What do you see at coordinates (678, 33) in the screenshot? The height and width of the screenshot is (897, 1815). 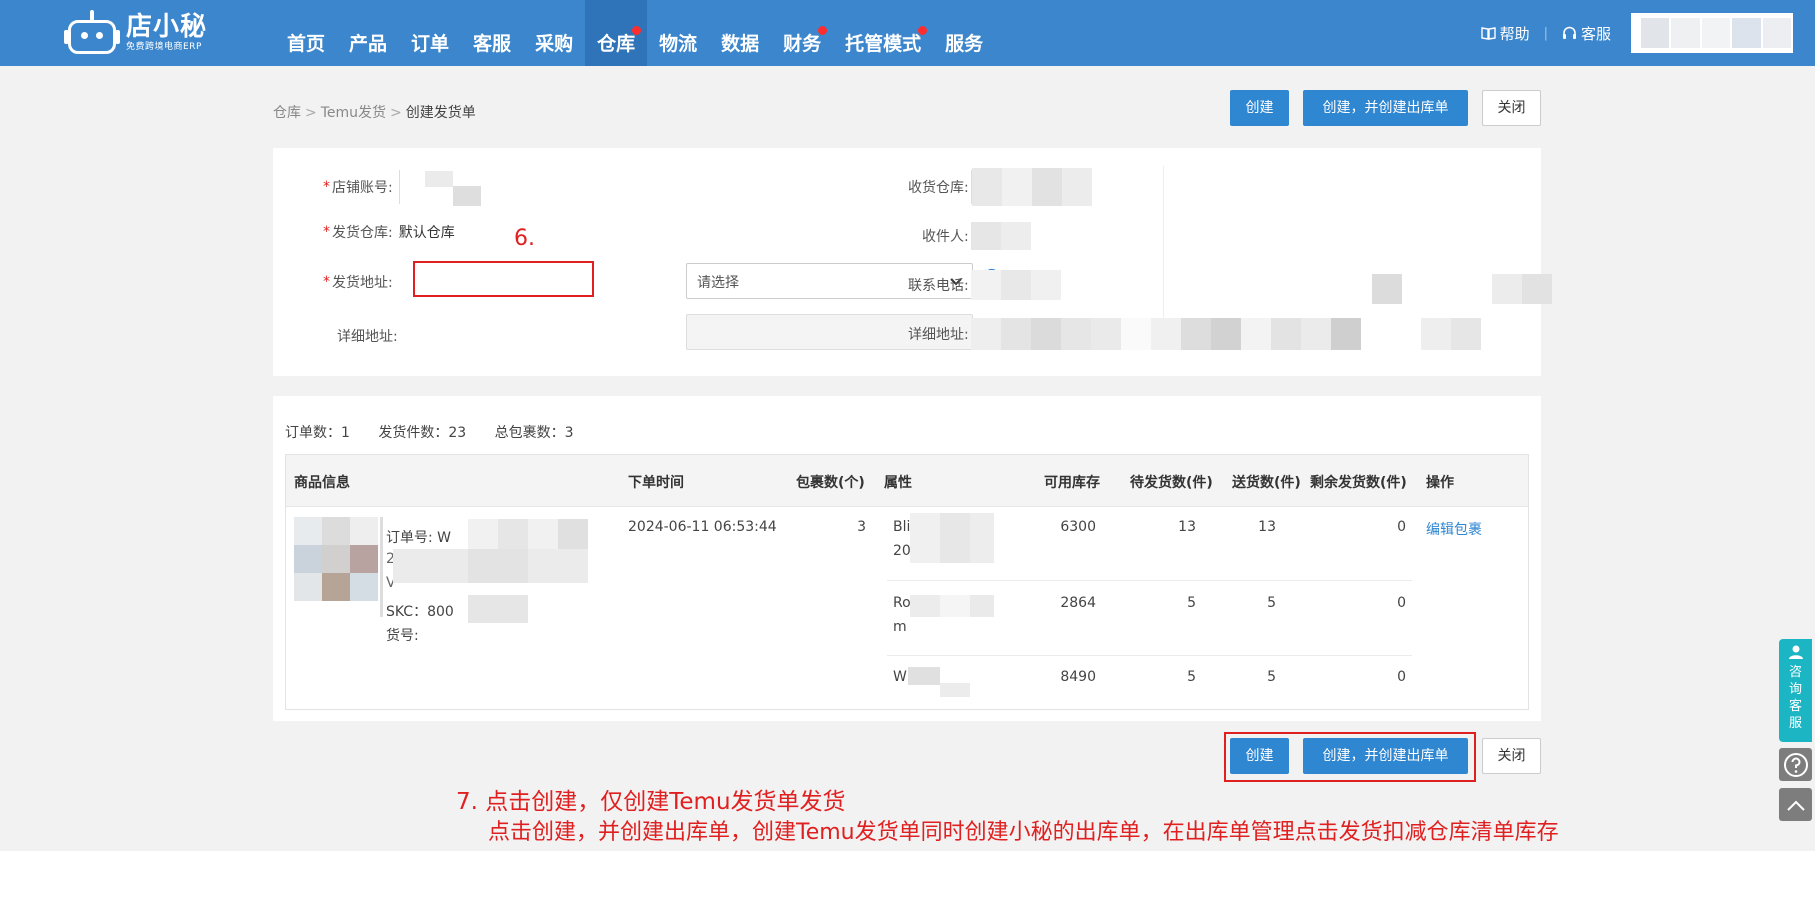 I see `nav-item-logistics: 物流` at bounding box center [678, 33].